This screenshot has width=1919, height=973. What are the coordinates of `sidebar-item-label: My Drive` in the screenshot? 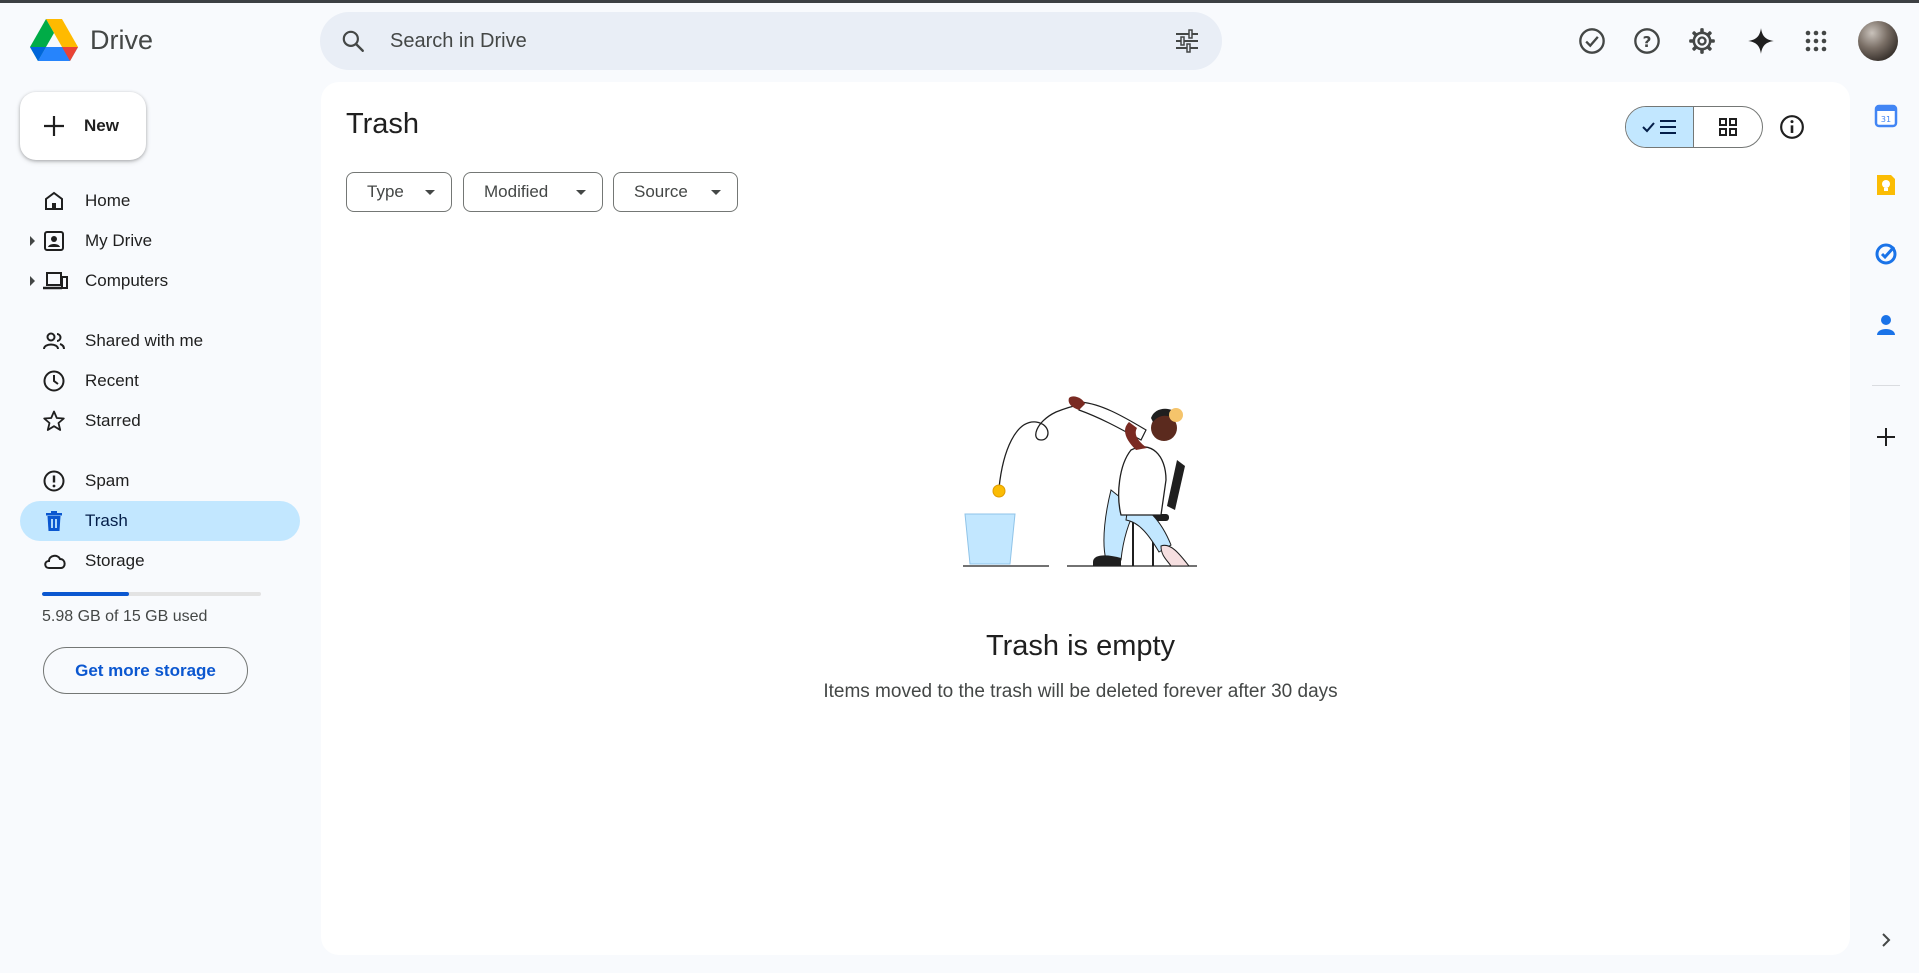 It's located at (119, 240).